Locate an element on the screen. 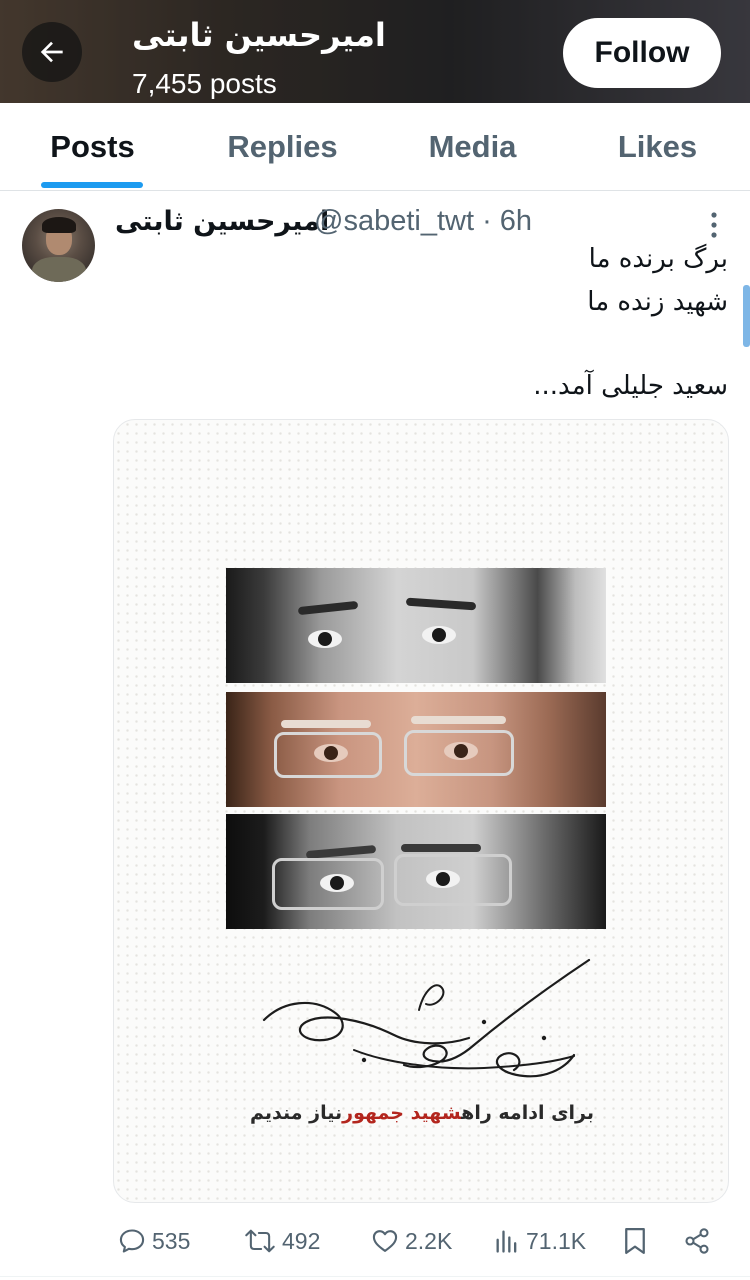 Image resolution: width=750 pixels, height=1280 pixels. like-button: 2.2K is located at coordinates (411, 1241).